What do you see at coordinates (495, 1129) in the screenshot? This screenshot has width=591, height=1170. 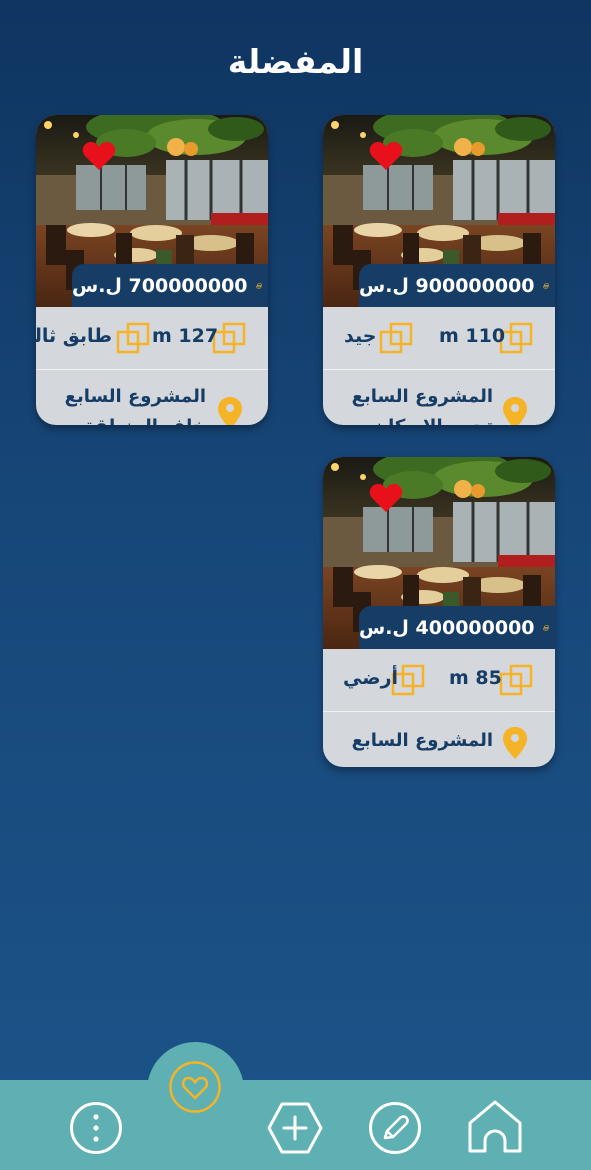 I see `home-icon` at bounding box center [495, 1129].